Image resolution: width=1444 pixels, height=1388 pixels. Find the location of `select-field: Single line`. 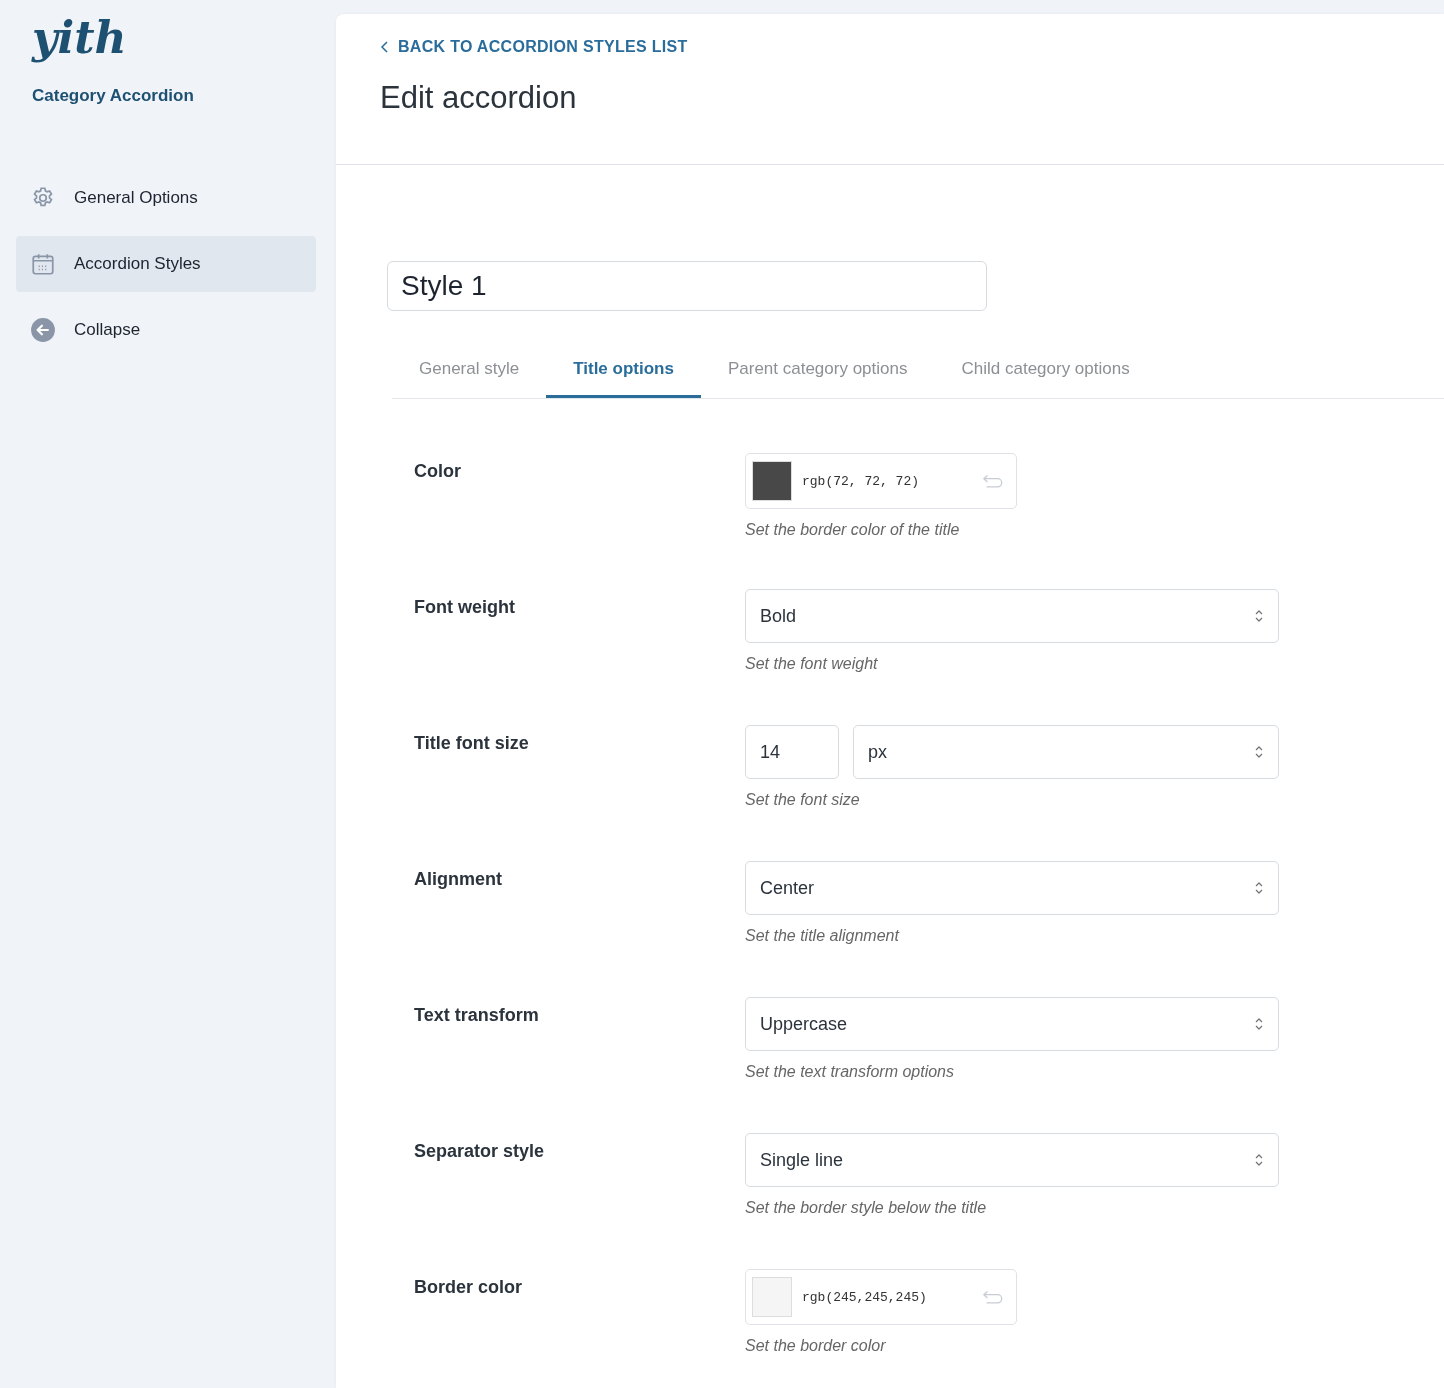

select-field: Single line is located at coordinates (1012, 1160).